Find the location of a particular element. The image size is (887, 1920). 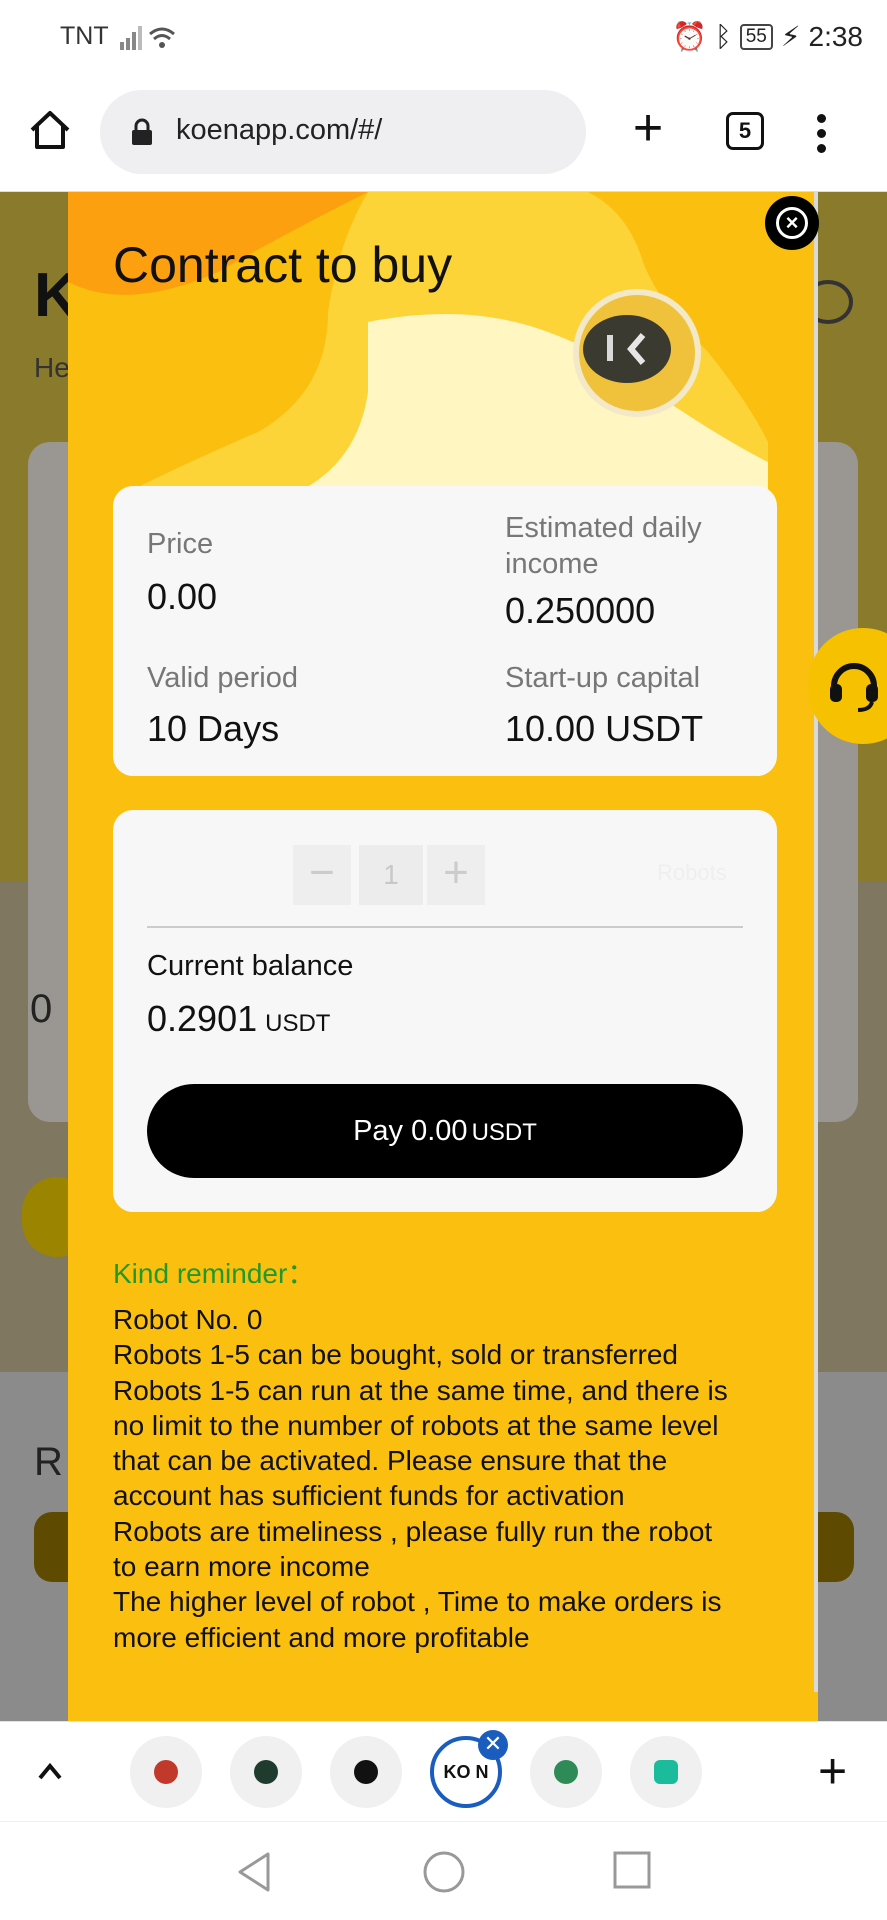

pay-button: Pay 0.00 USDT is located at coordinates (445, 1131).